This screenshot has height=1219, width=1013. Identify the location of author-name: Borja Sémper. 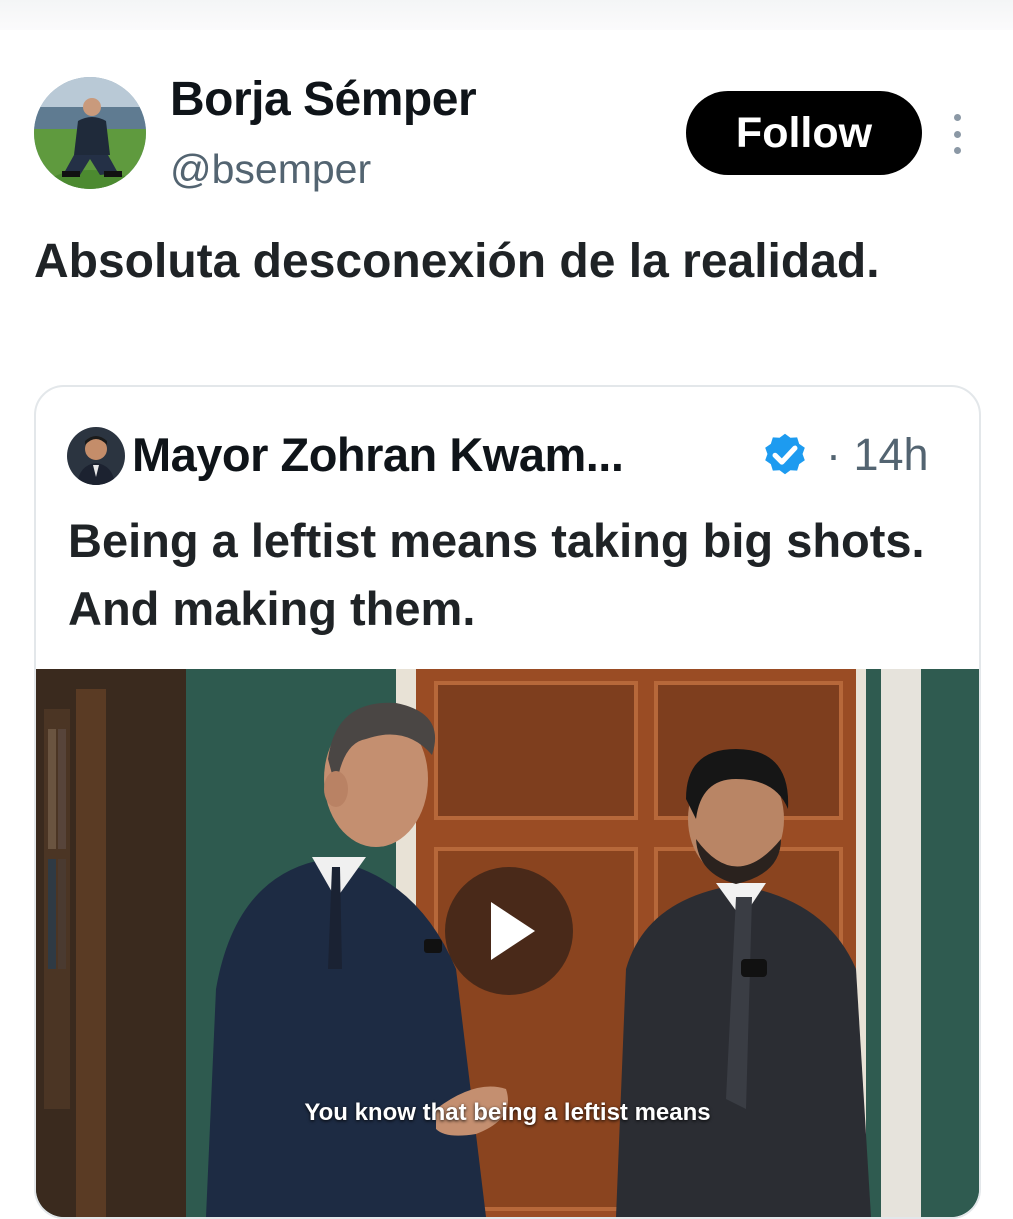
(323, 99).